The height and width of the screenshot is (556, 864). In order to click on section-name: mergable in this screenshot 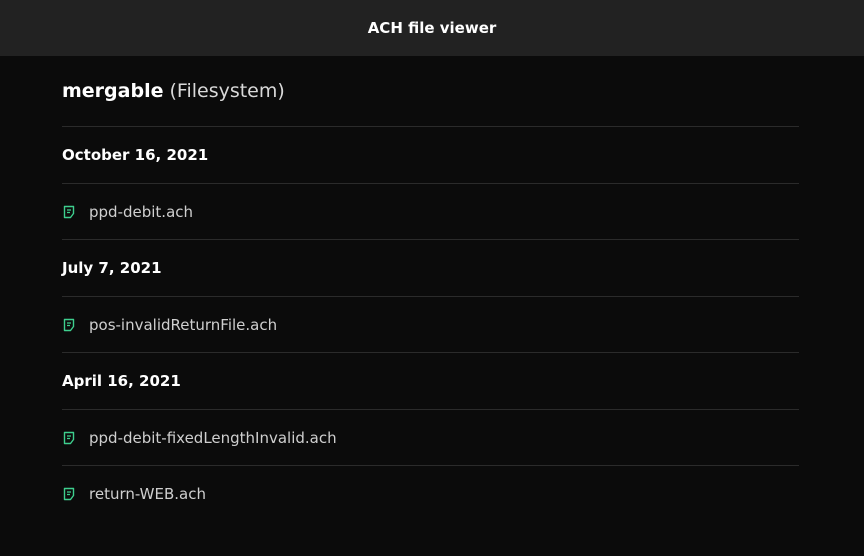, I will do `click(113, 91)`.